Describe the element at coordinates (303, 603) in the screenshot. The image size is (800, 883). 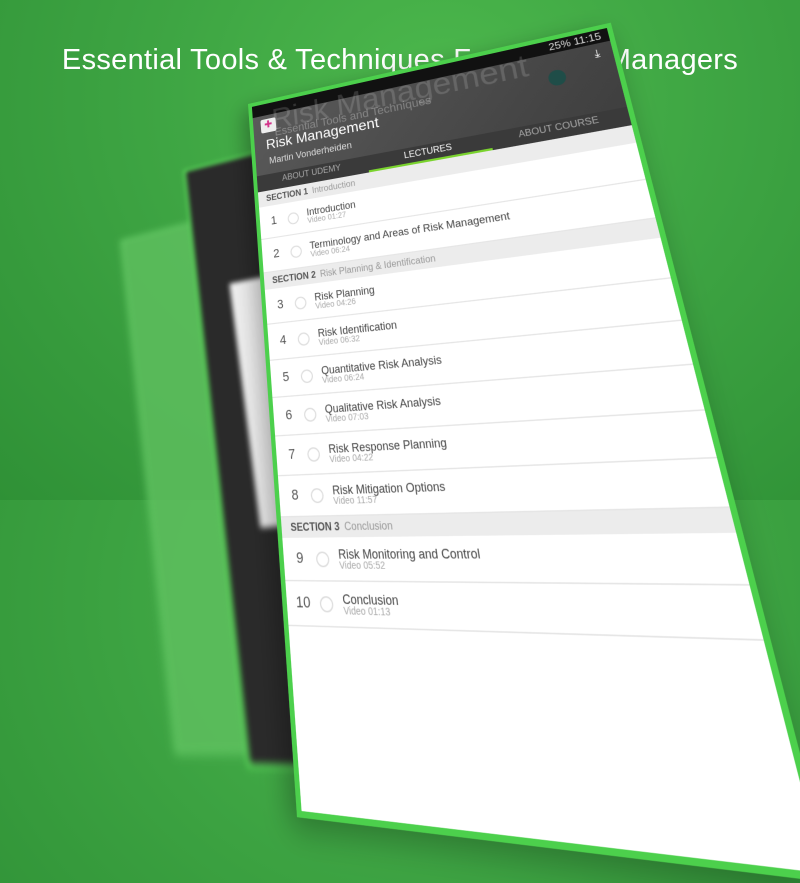
I see `lecture-number: 10` at that location.